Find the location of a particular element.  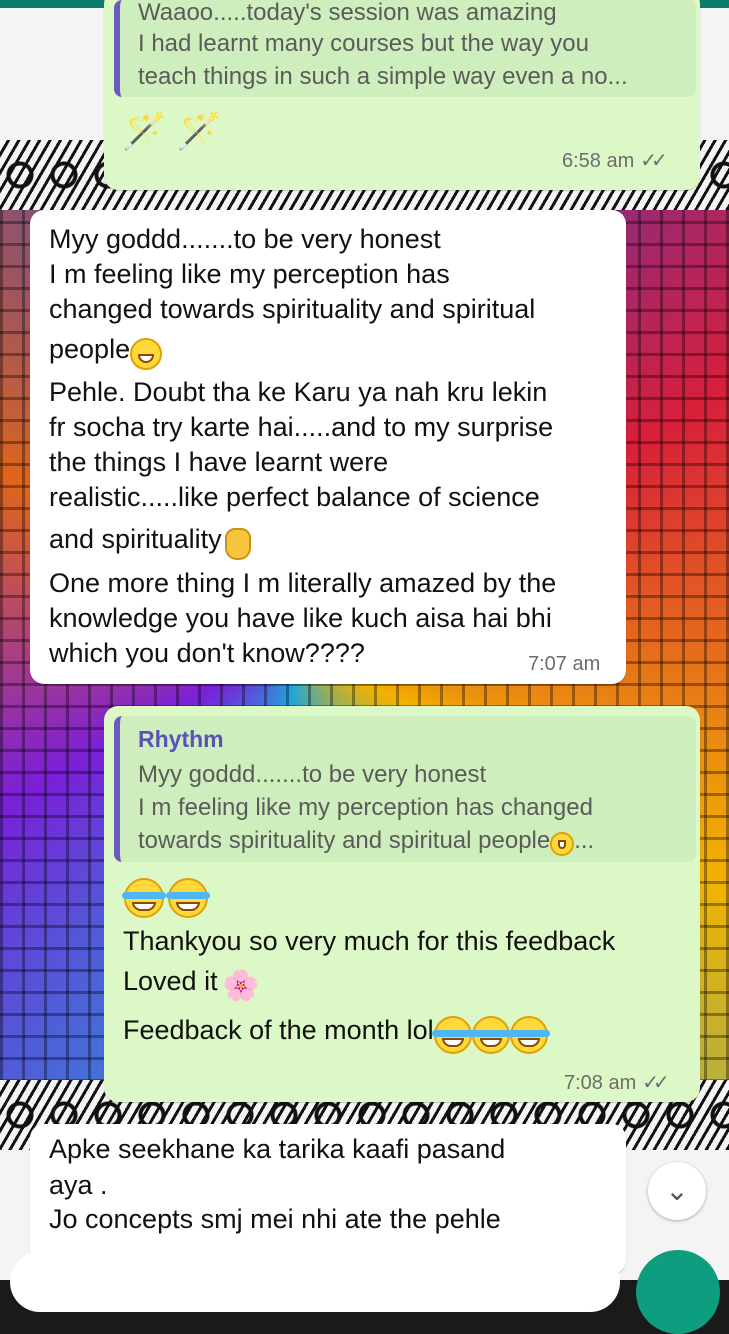

cherry-blossom-emoji: 🌸 is located at coordinates (241, 986).